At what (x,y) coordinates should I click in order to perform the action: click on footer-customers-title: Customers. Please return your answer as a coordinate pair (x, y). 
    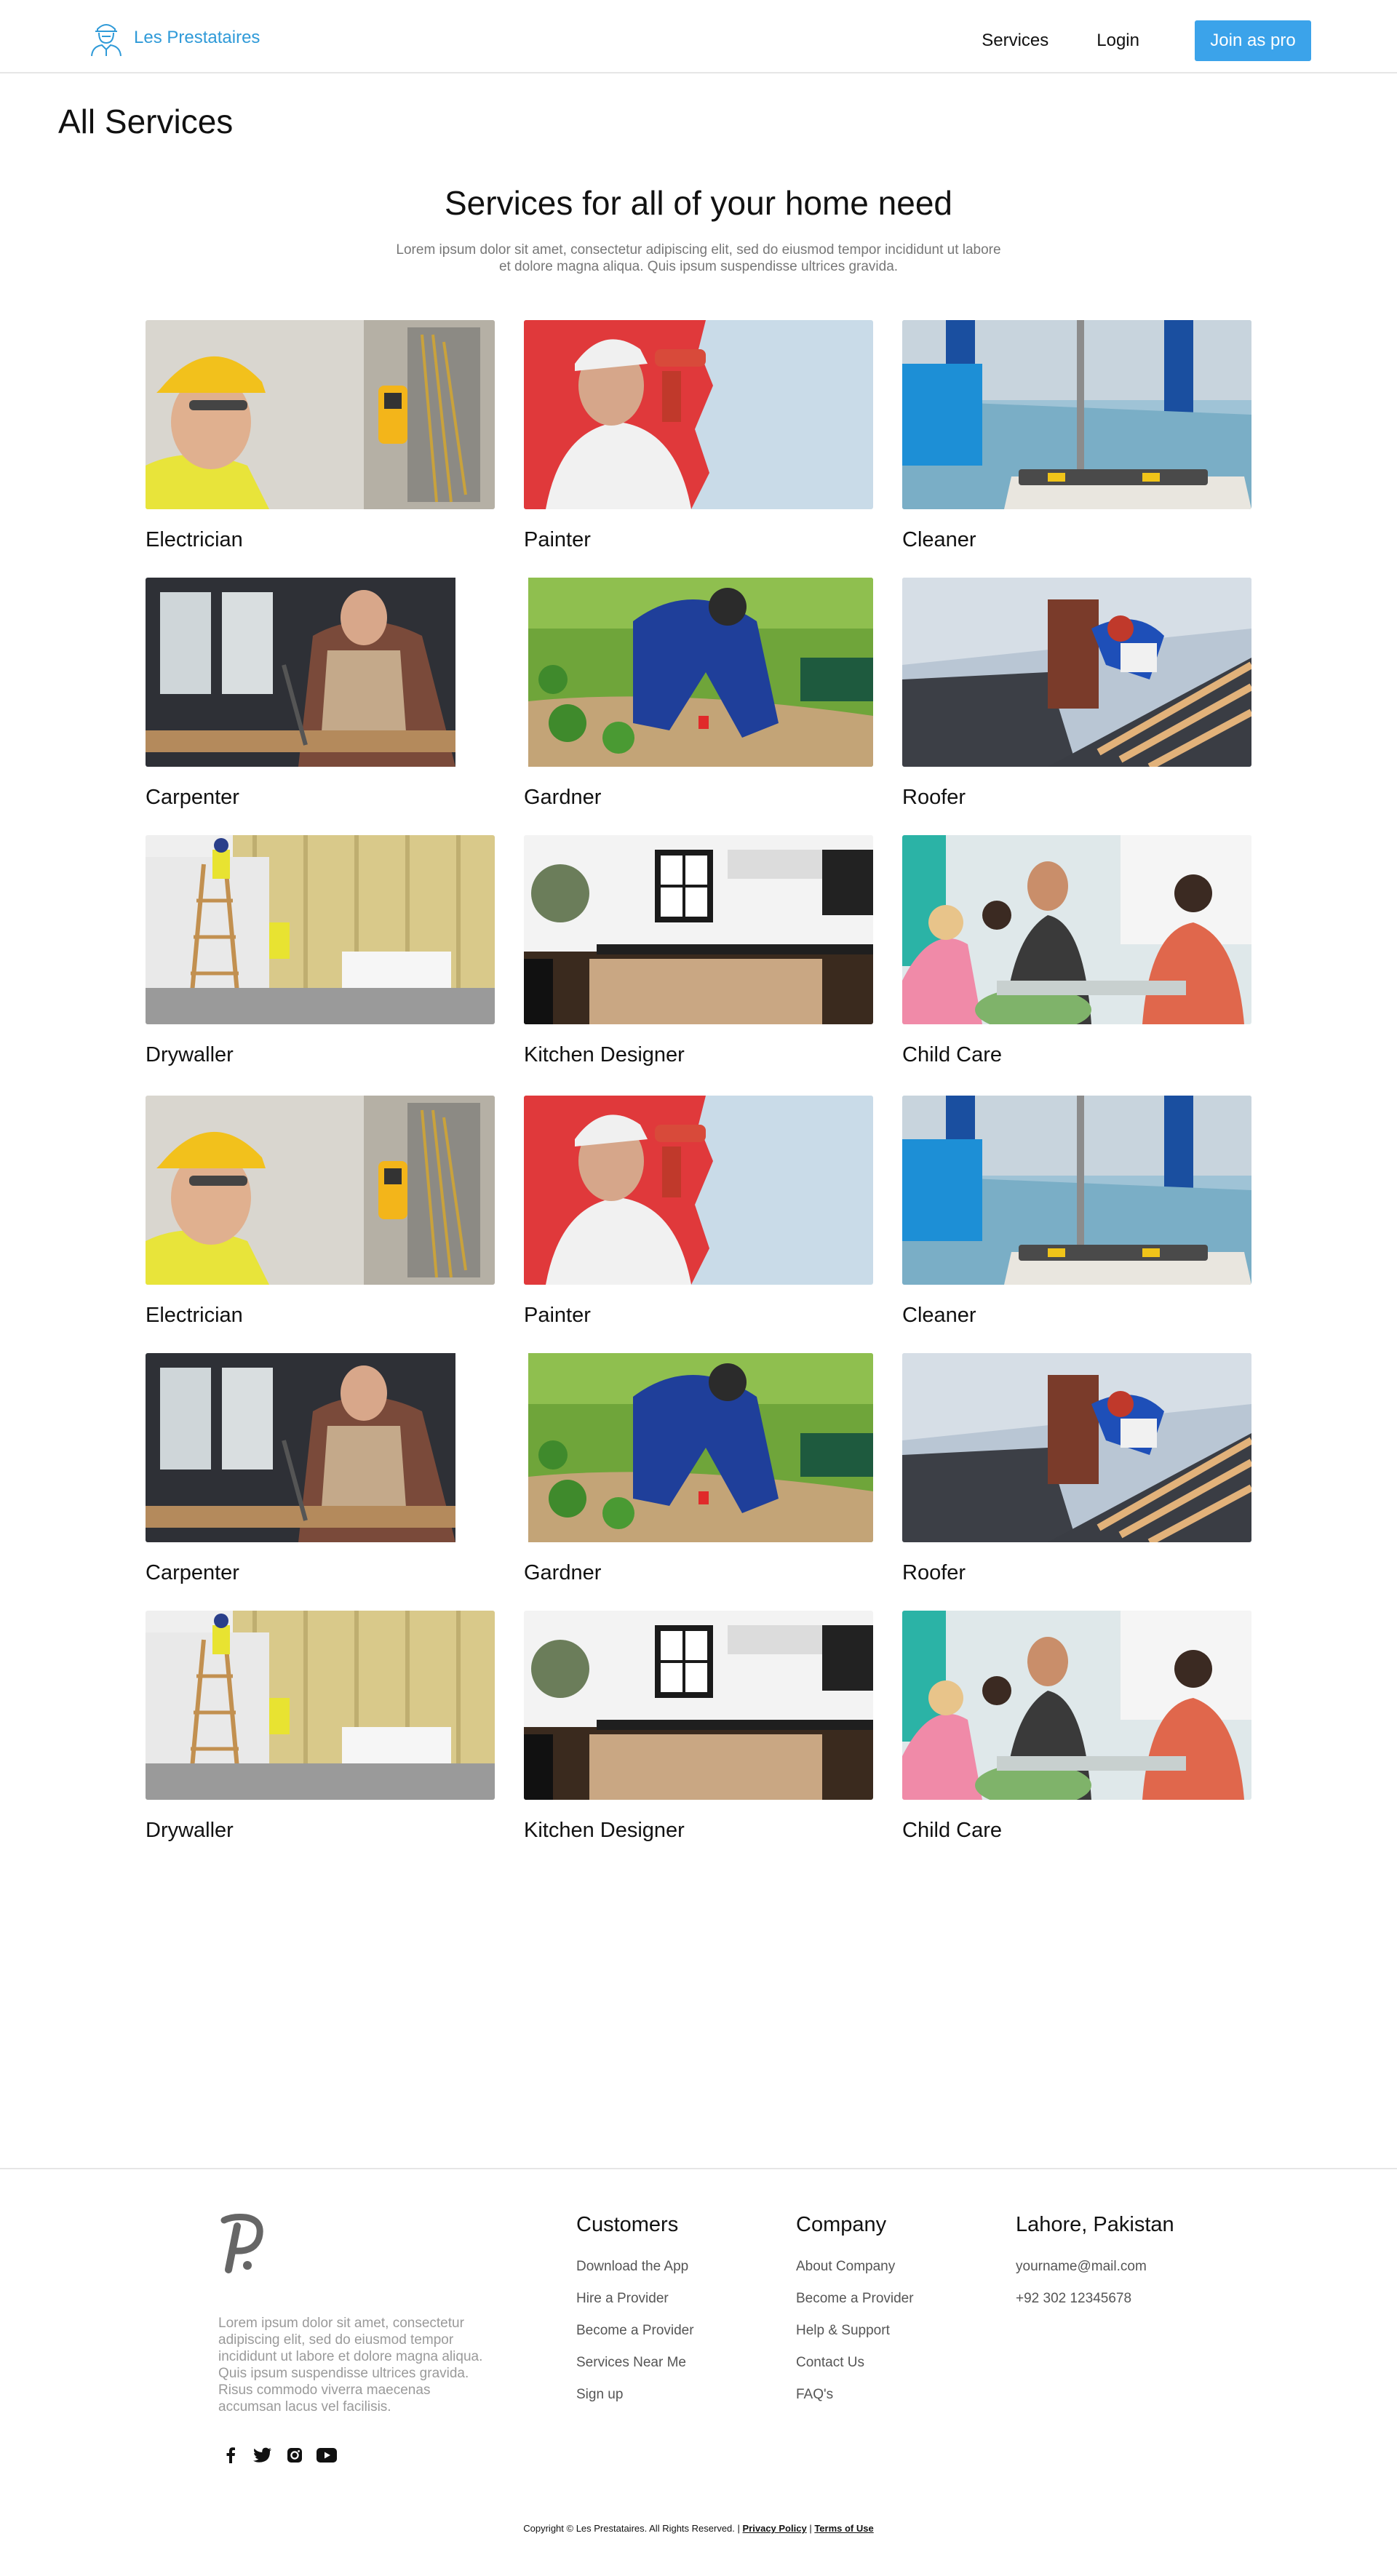
    Looking at the image, I should click on (628, 2224).